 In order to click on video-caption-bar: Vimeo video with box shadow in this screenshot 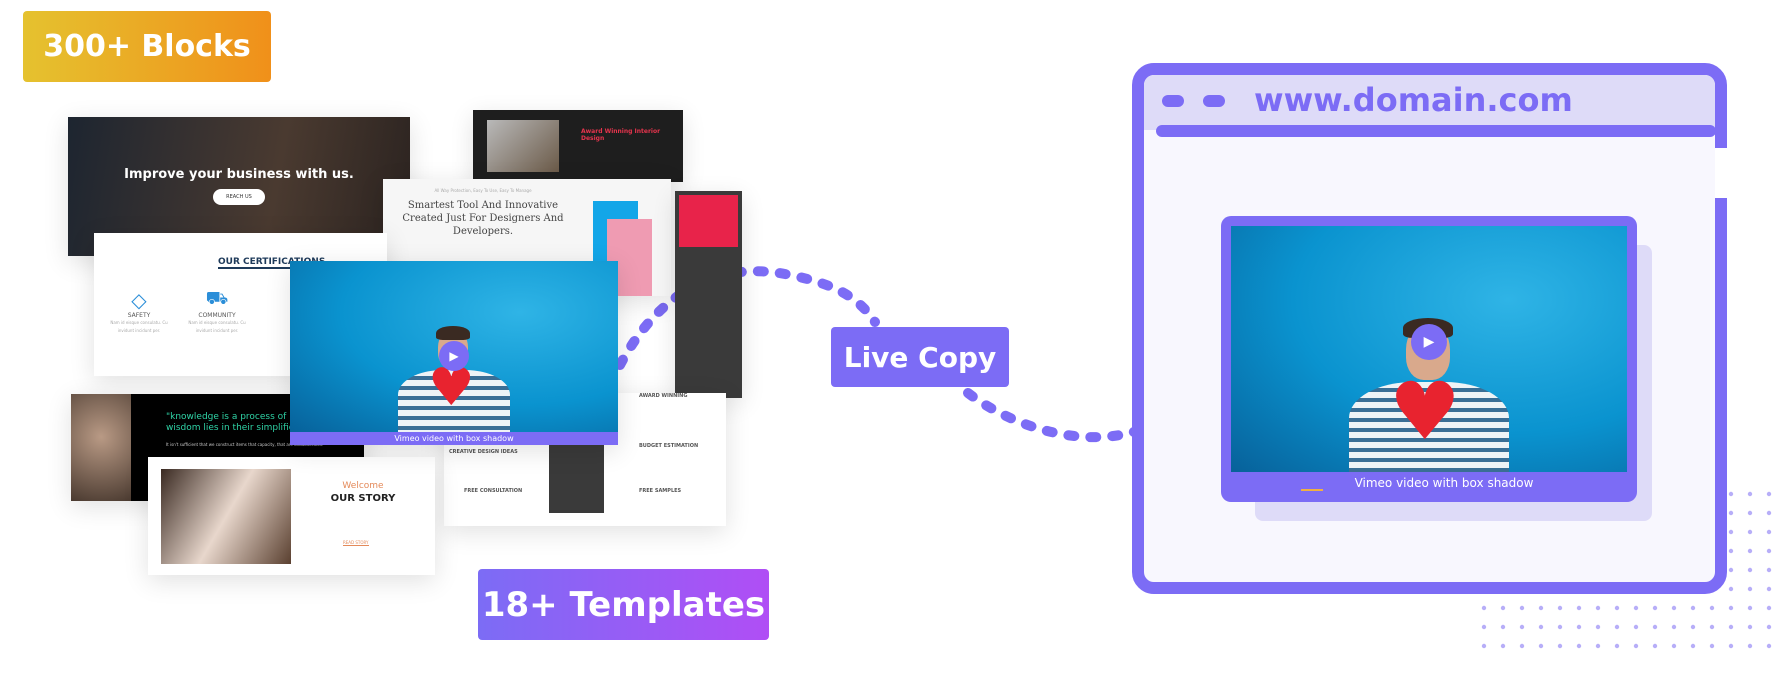, I will do `click(454, 438)`.